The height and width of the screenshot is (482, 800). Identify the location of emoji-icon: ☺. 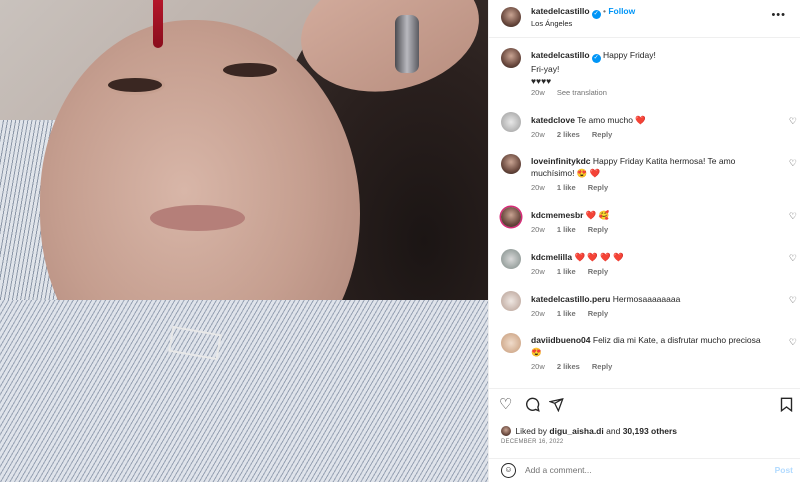
(508, 470).